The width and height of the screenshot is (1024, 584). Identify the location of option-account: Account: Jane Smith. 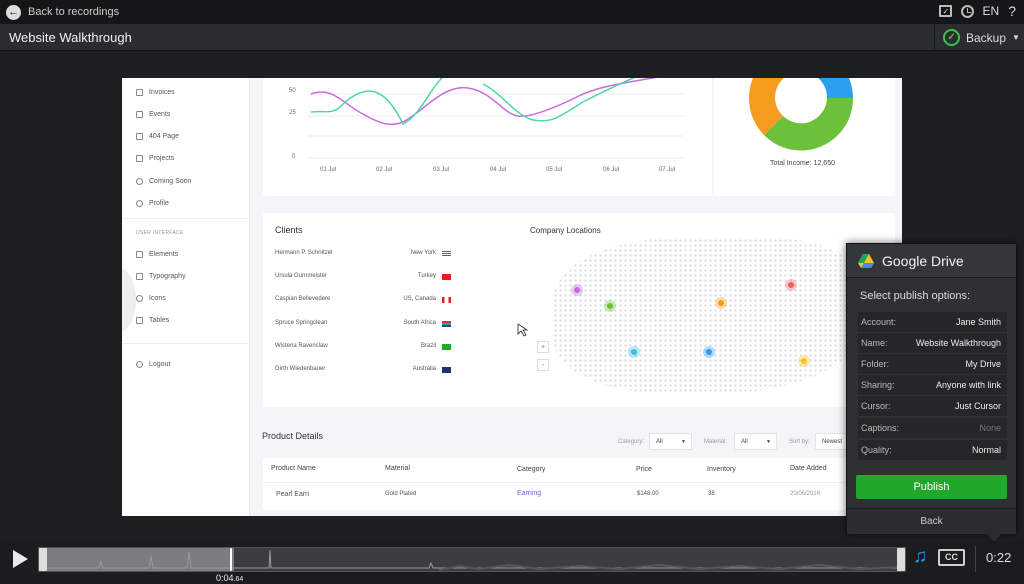
(932, 322).